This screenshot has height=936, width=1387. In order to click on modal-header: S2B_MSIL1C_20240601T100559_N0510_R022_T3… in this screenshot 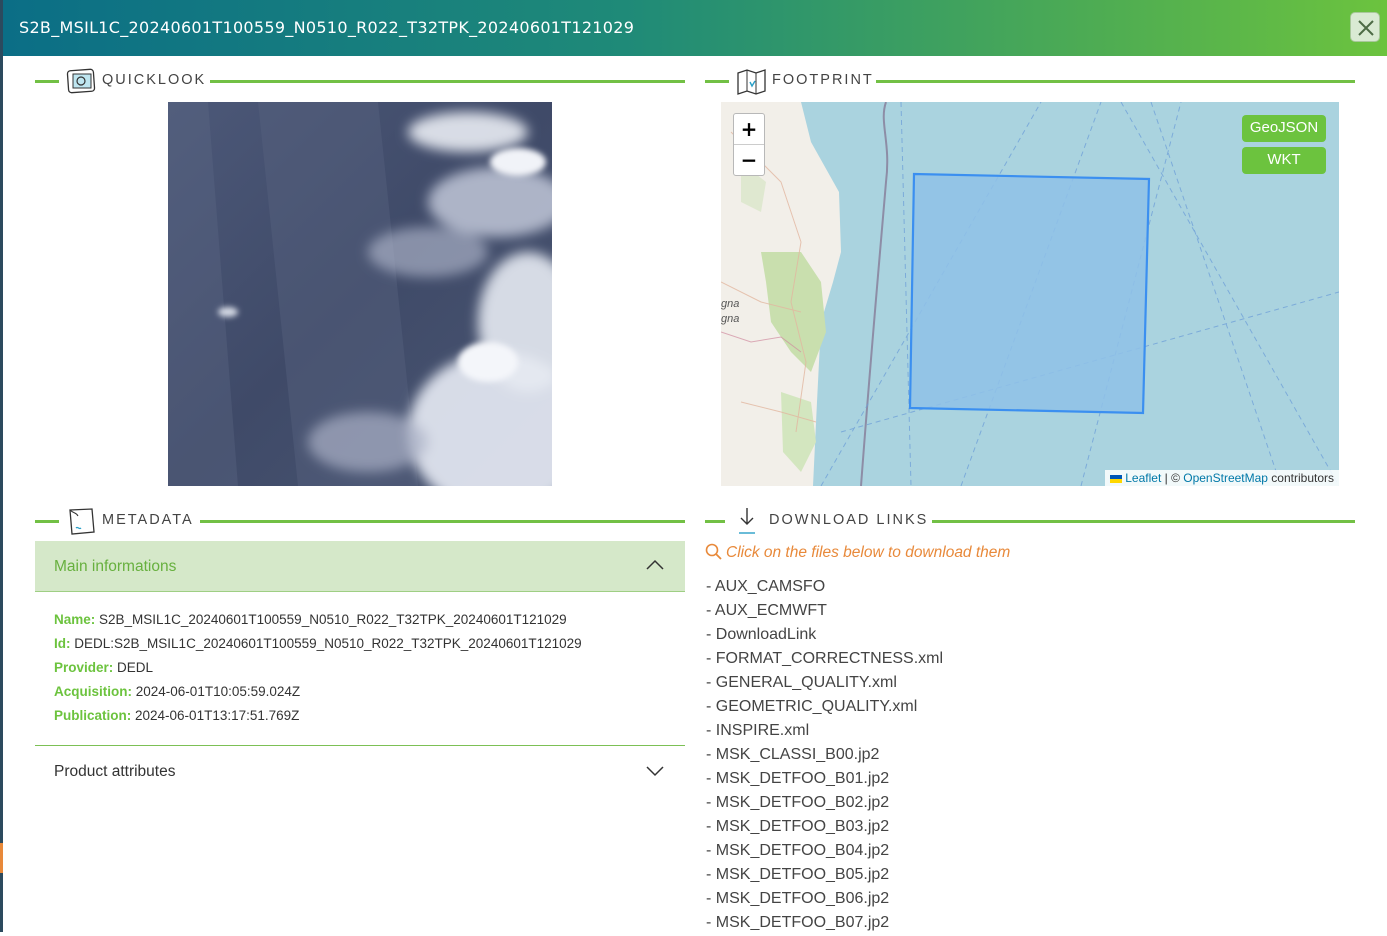, I will do `click(695, 28)`.